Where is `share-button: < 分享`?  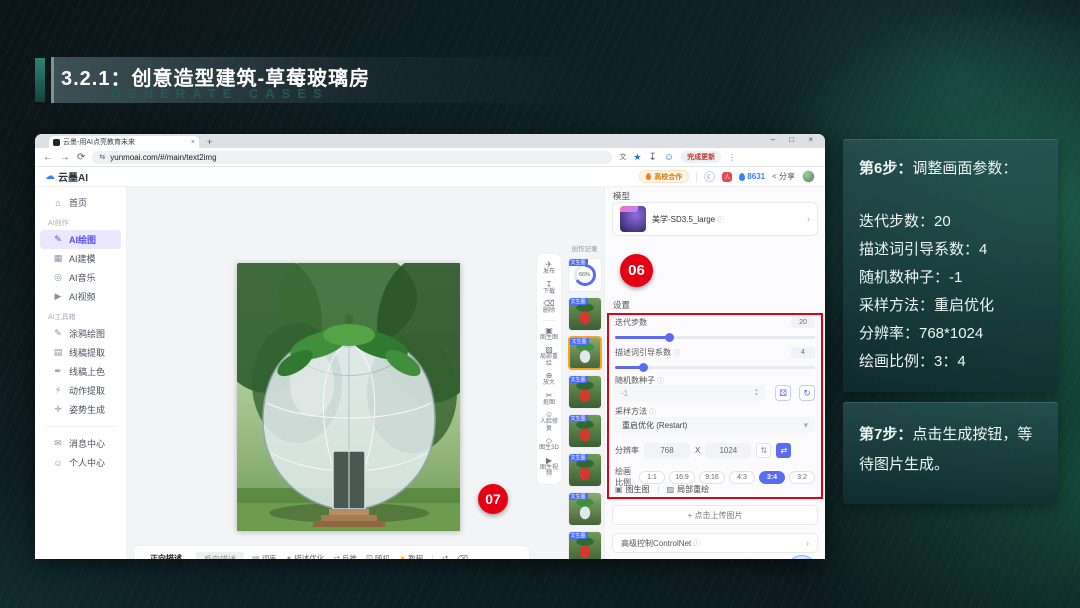 share-button: < 分享 is located at coordinates (783, 176).